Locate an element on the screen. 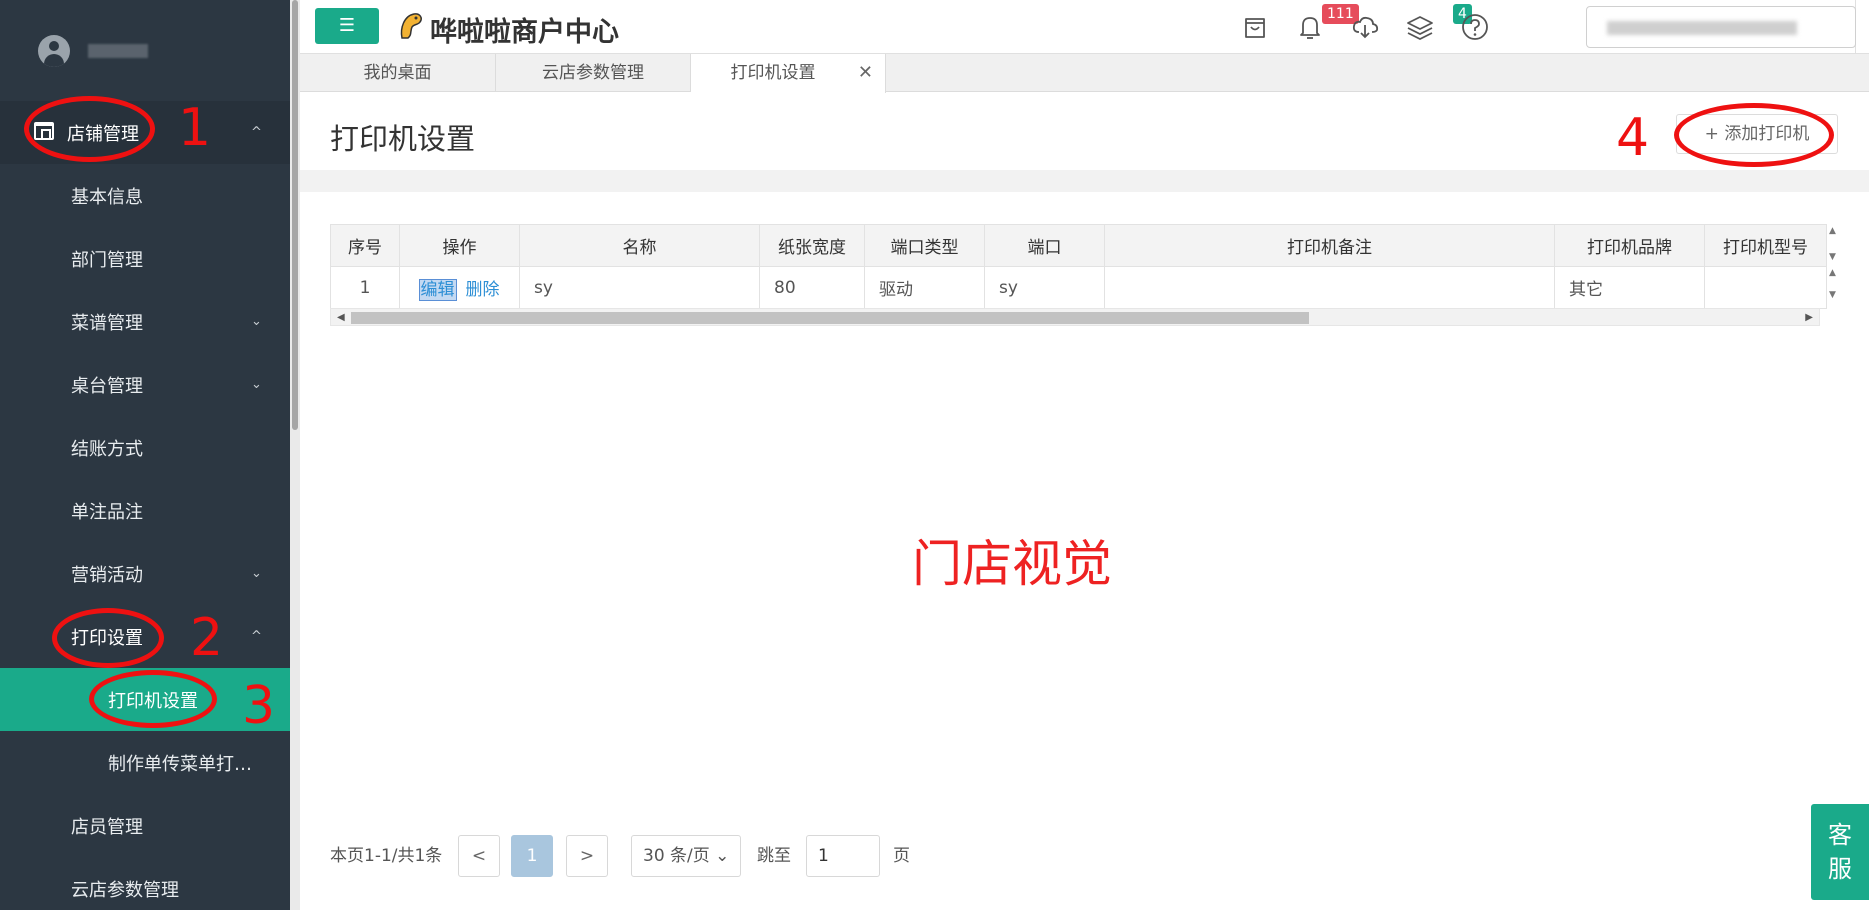 The width and height of the screenshot is (1869, 910). sidebar-item-label: 桌台管理 is located at coordinates (107, 386).